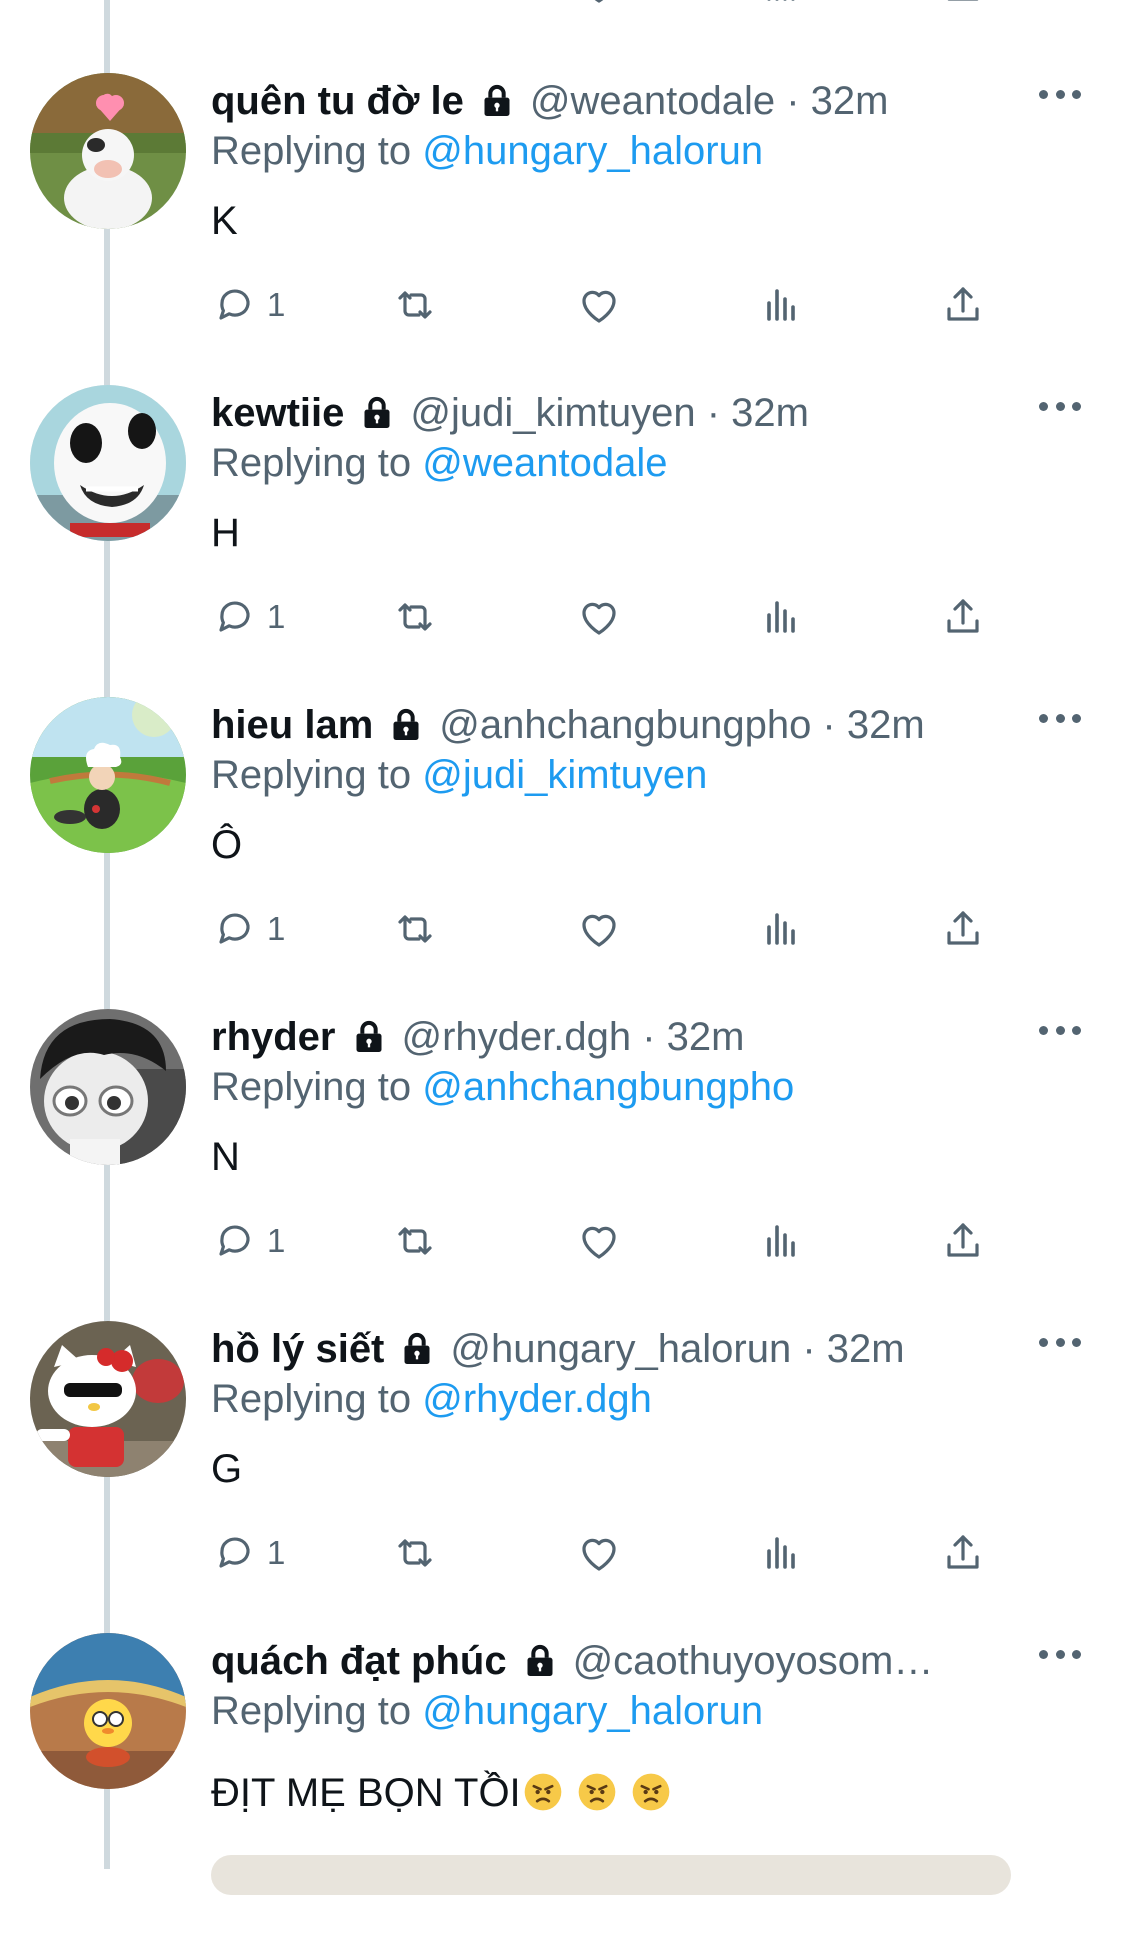 The width and height of the screenshot is (1125, 1945). What do you see at coordinates (292, 725) in the screenshot?
I see `display-name: hieu lam` at bounding box center [292, 725].